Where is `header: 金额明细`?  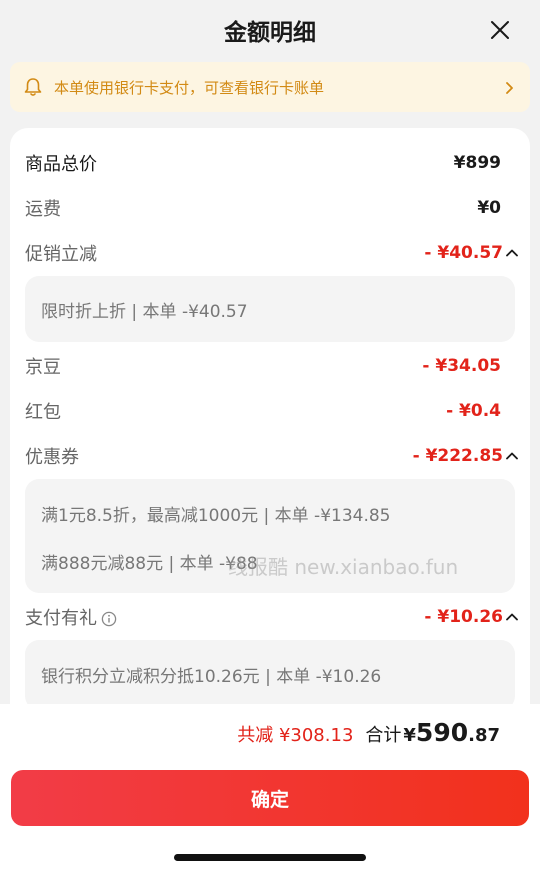 header: 金额明细 is located at coordinates (270, 30).